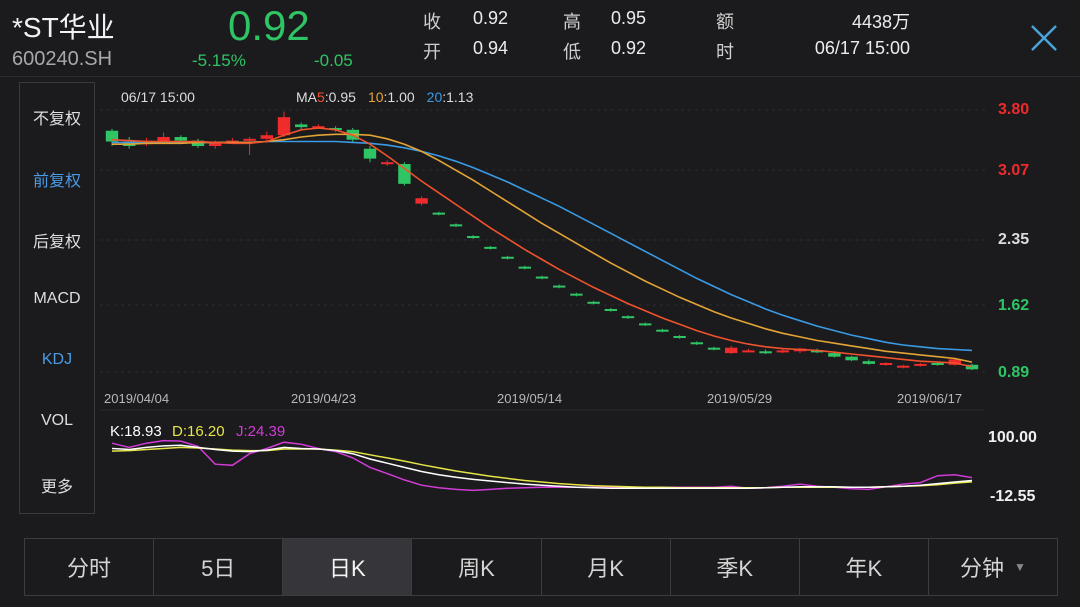  What do you see at coordinates (477, 567) in the screenshot?
I see `tab-weekly-k: 周K` at bounding box center [477, 567].